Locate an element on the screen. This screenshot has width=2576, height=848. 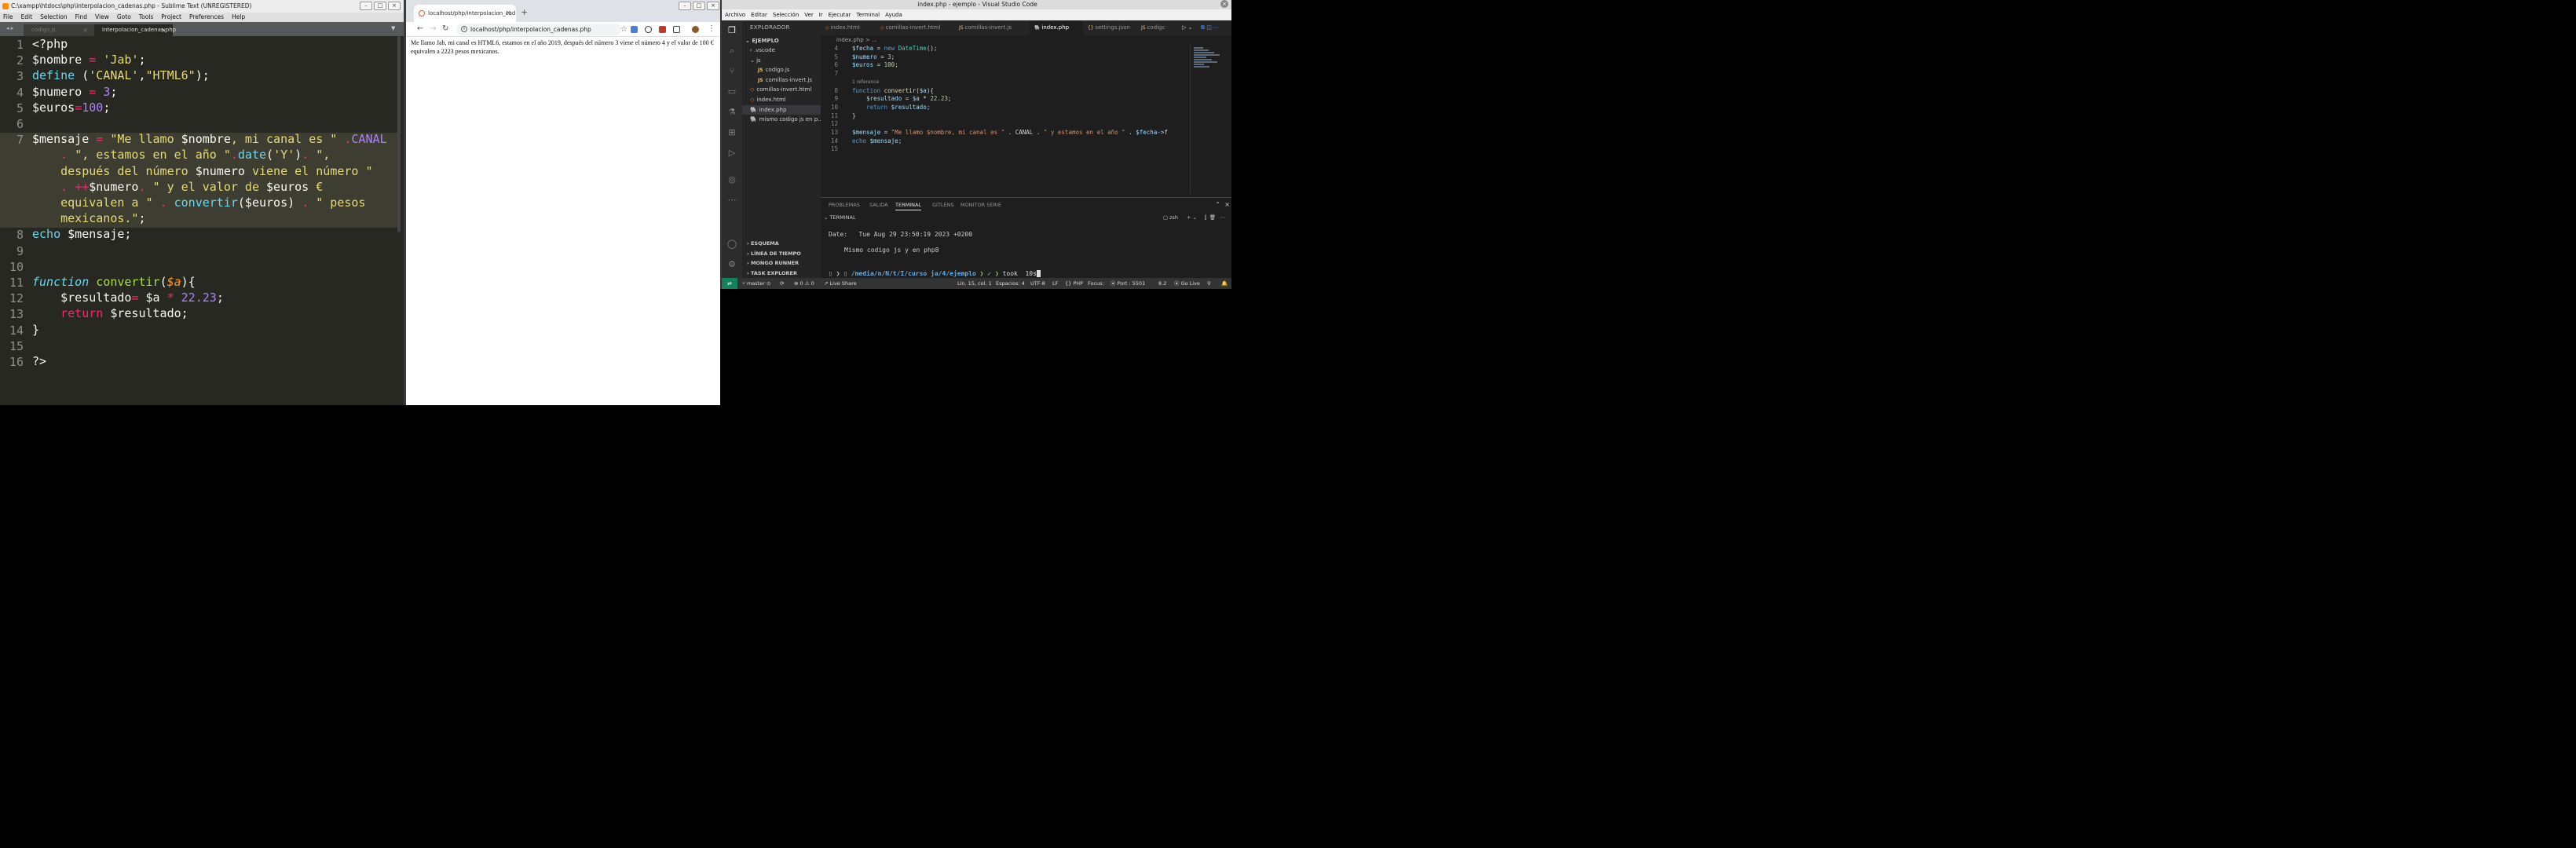
outline-section: › ESQUEMA is located at coordinates (763, 244).